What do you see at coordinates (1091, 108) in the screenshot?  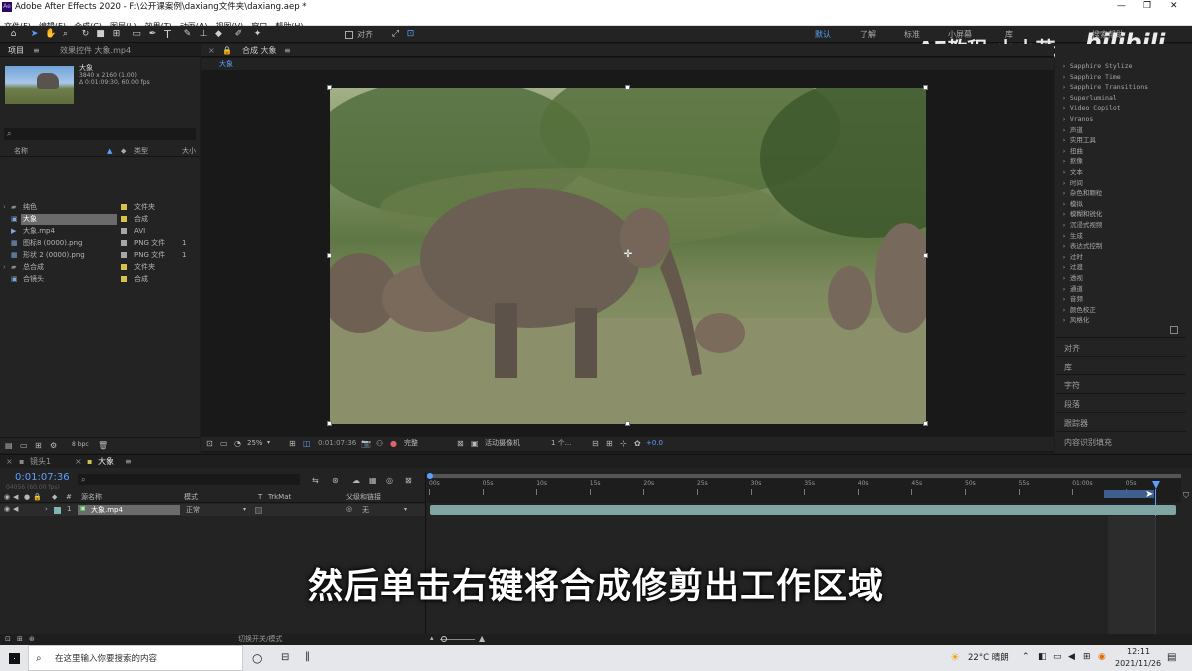 I see `effect-category: › Video Copilot` at bounding box center [1091, 108].